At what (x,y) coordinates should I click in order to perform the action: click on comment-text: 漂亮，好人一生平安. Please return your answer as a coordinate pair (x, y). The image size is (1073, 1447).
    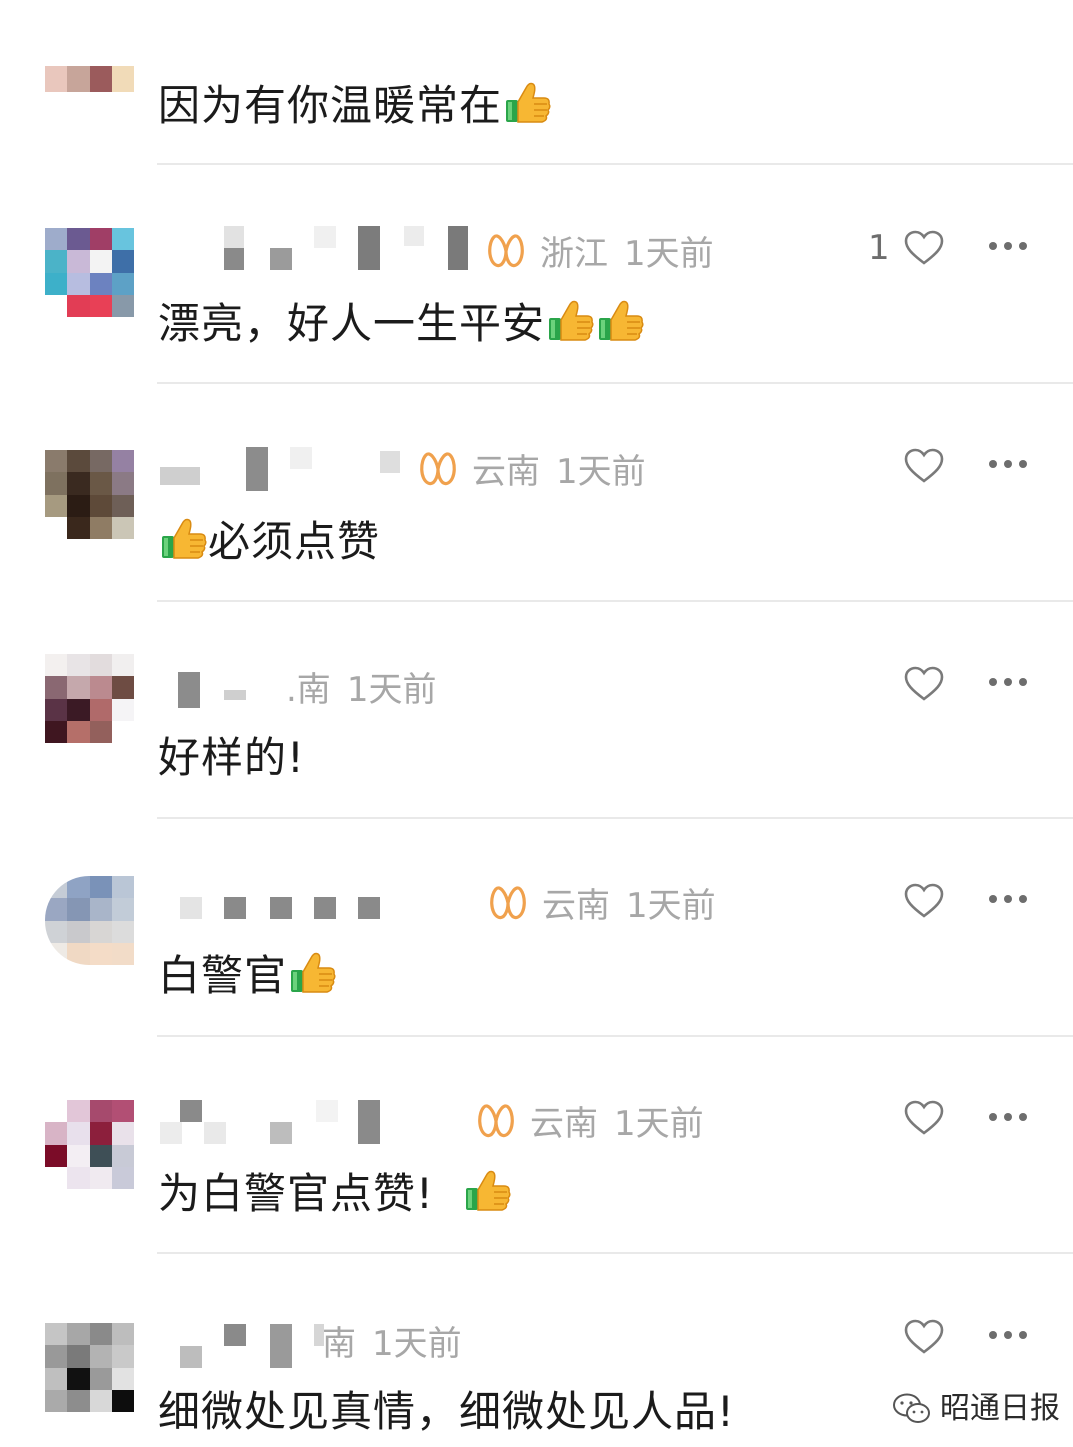
    Looking at the image, I should click on (401, 320).